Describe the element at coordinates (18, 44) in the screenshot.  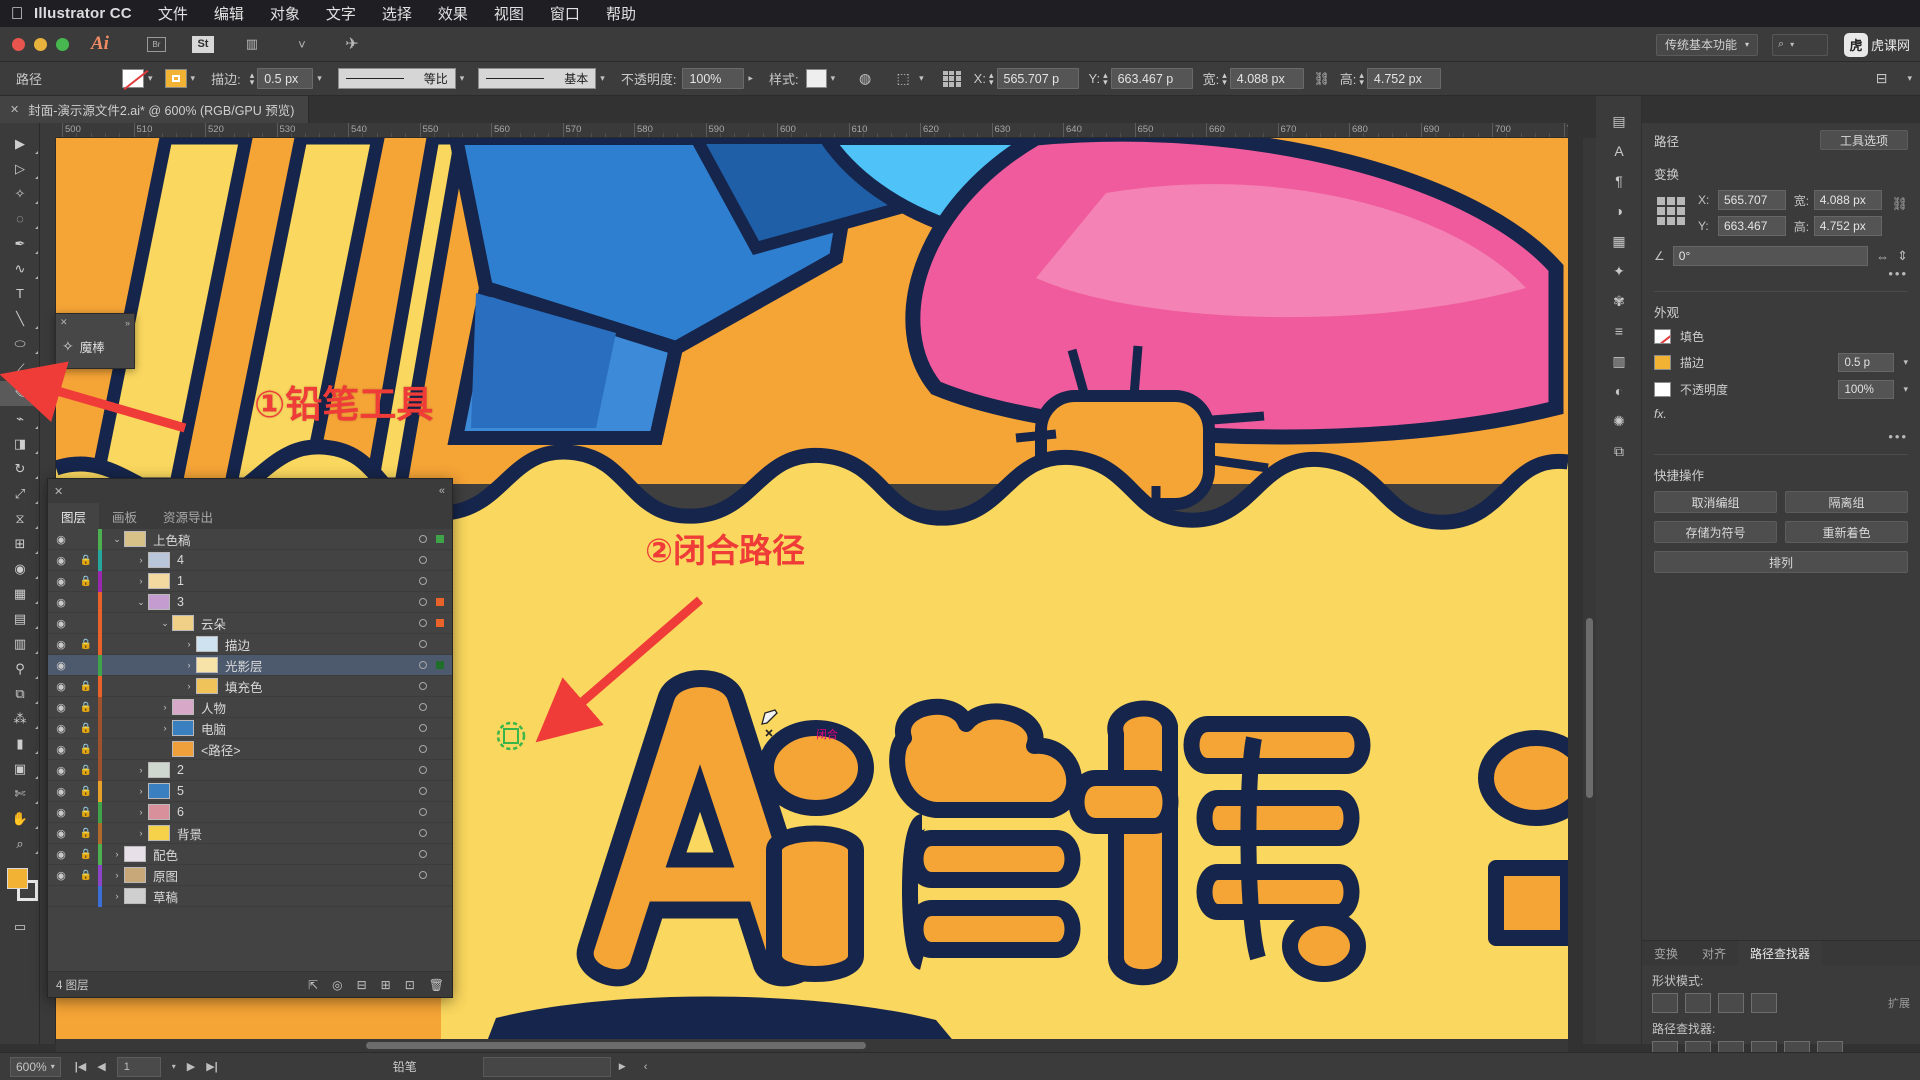
I see `close-window-button` at that location.